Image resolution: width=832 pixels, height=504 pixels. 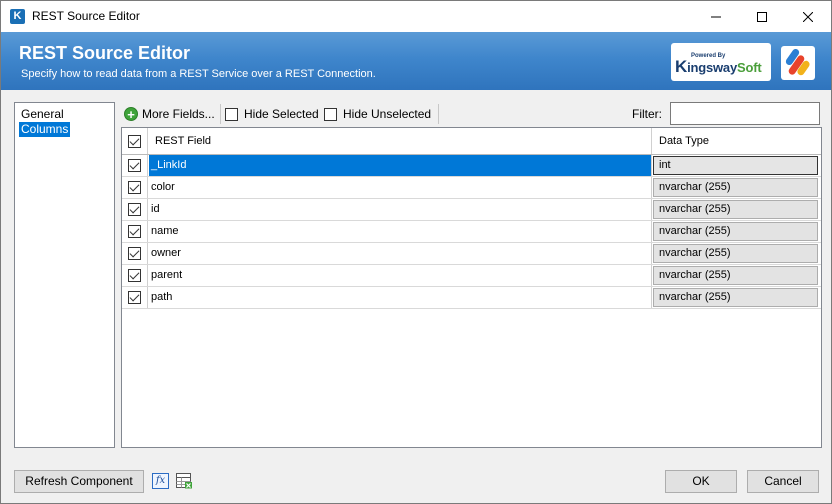 I want to click on select-all-checkbox, so click(x=134, y=141).